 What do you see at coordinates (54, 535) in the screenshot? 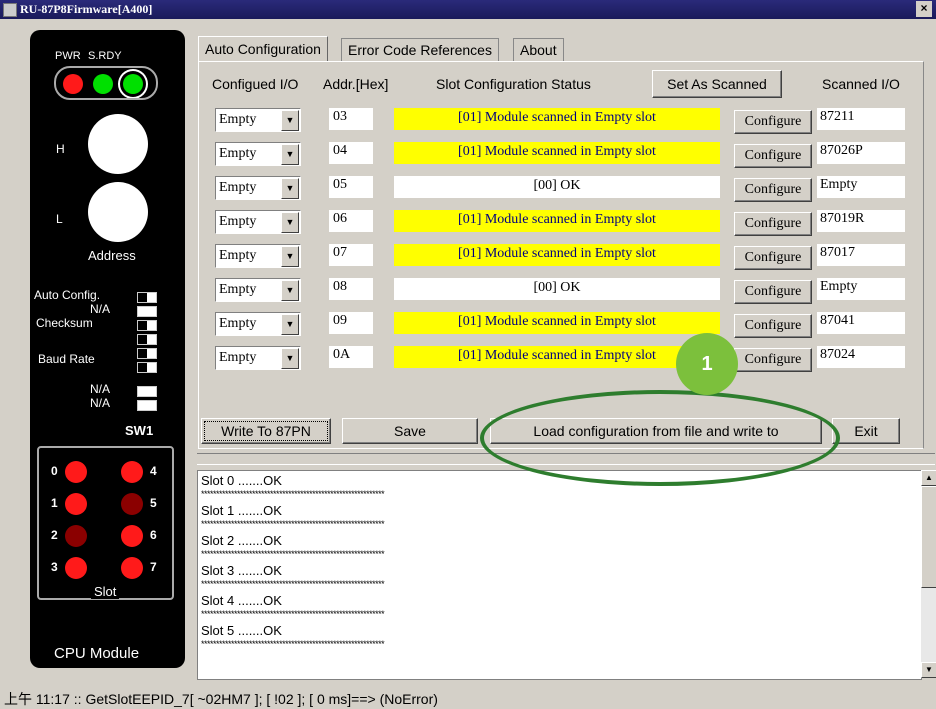
I see `slot-number-2: 2` at bounding box center [54, 535].